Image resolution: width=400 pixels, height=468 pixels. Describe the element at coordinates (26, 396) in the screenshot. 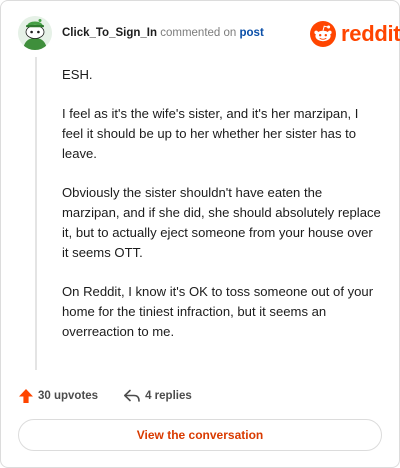

I see `upvote-arrow-icon` at that location.